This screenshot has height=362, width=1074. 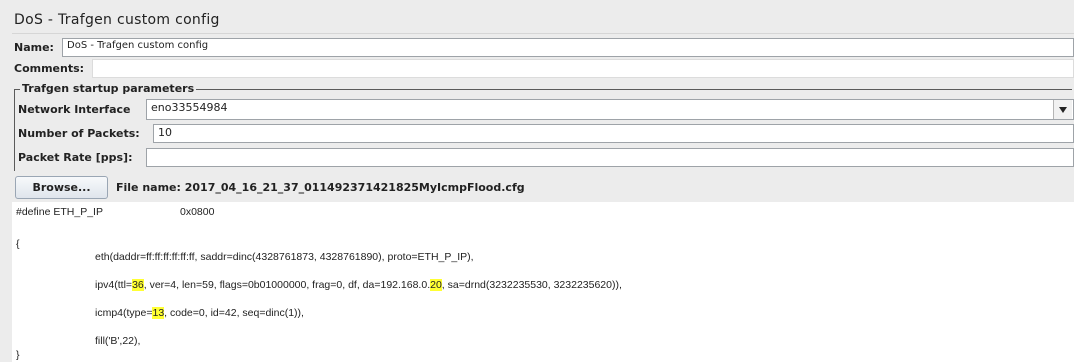 What do you see at coordinates (613, 133) in the screenshot?
I see `num-packets-input: 10` at bounding box center [613, 133].